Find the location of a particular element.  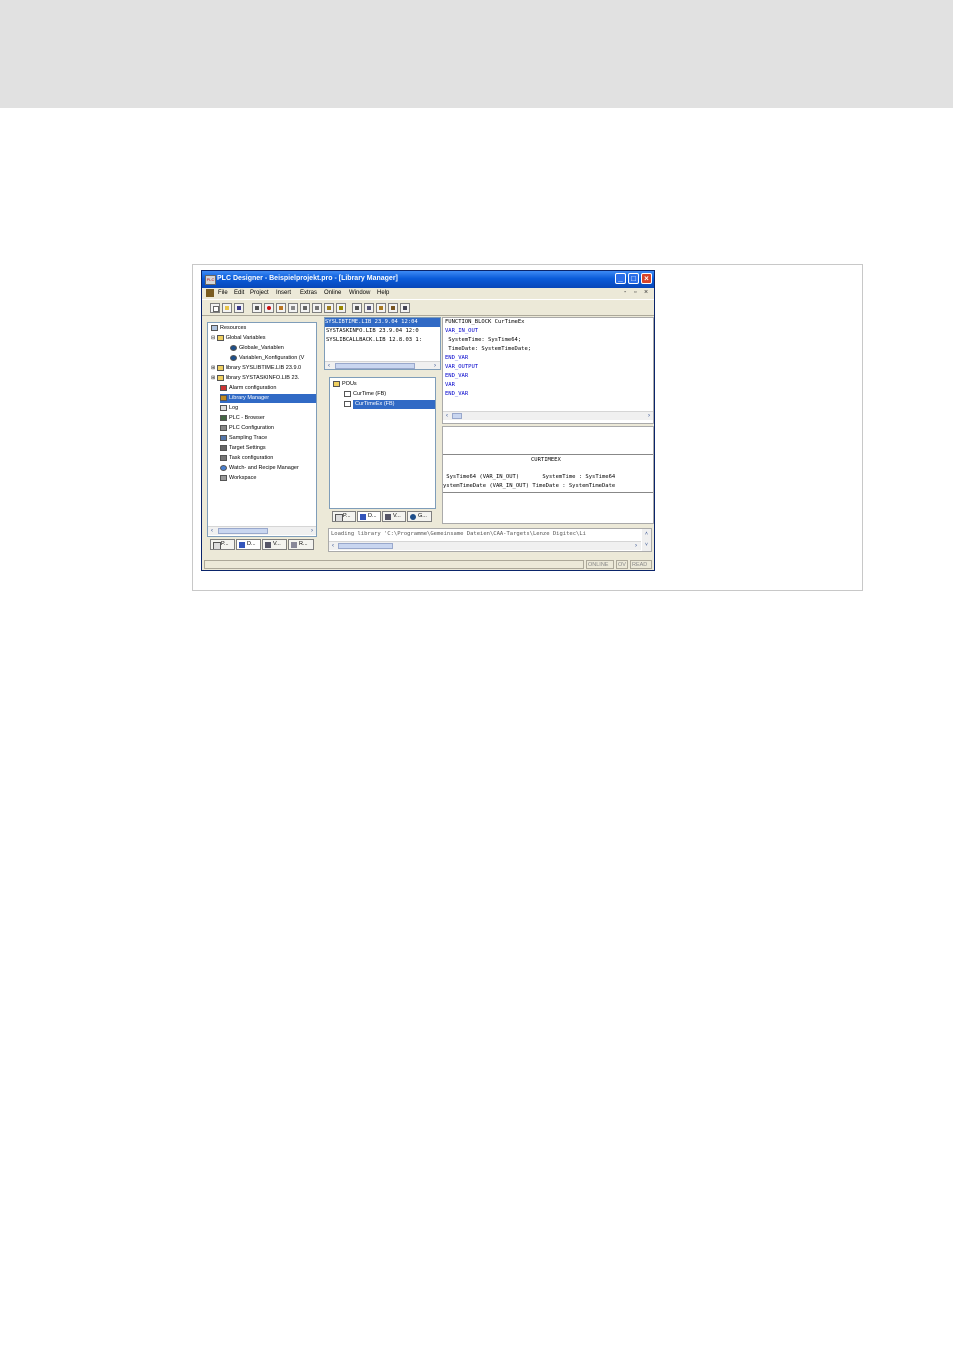

menu-edit: Edit is located at coordinates (239, 293).